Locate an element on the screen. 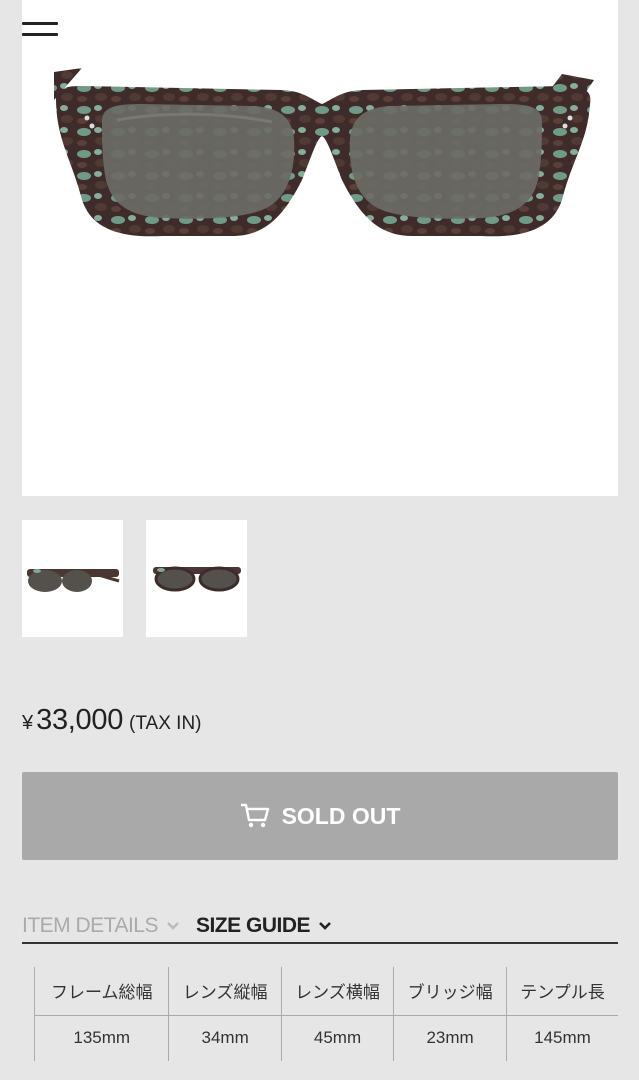 Image resolution: width=639 pixels, height=1080 pixels. tab-label: ITEM DETAILS is located at coordinates (90, 925).